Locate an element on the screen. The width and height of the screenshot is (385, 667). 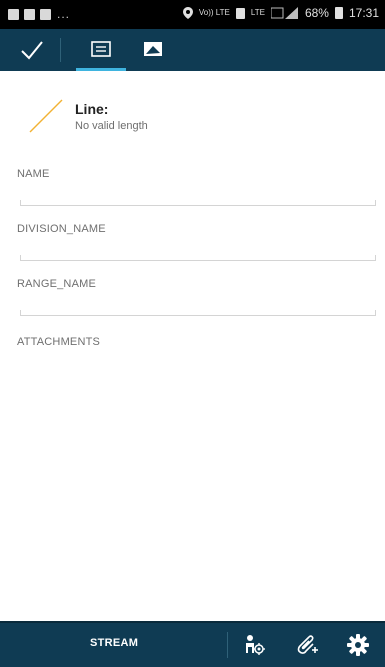
stream-button: STREAM is located at coordinates (114, 643).